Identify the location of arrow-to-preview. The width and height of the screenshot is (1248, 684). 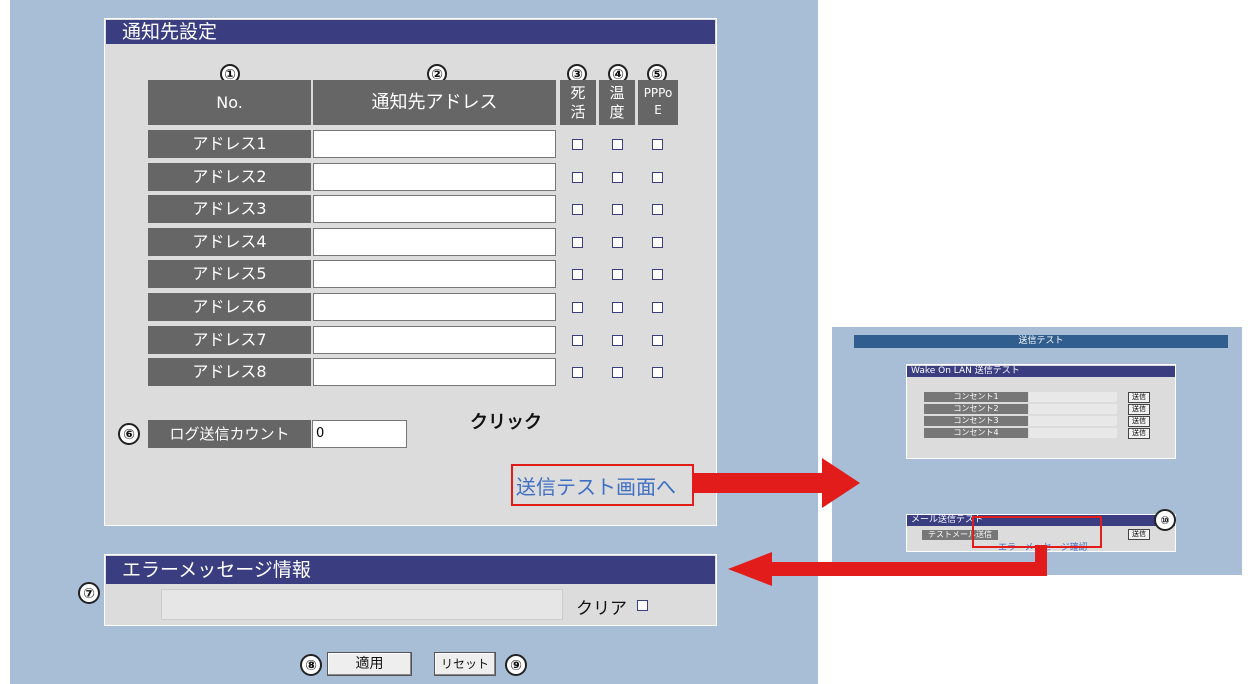
(777, 483).